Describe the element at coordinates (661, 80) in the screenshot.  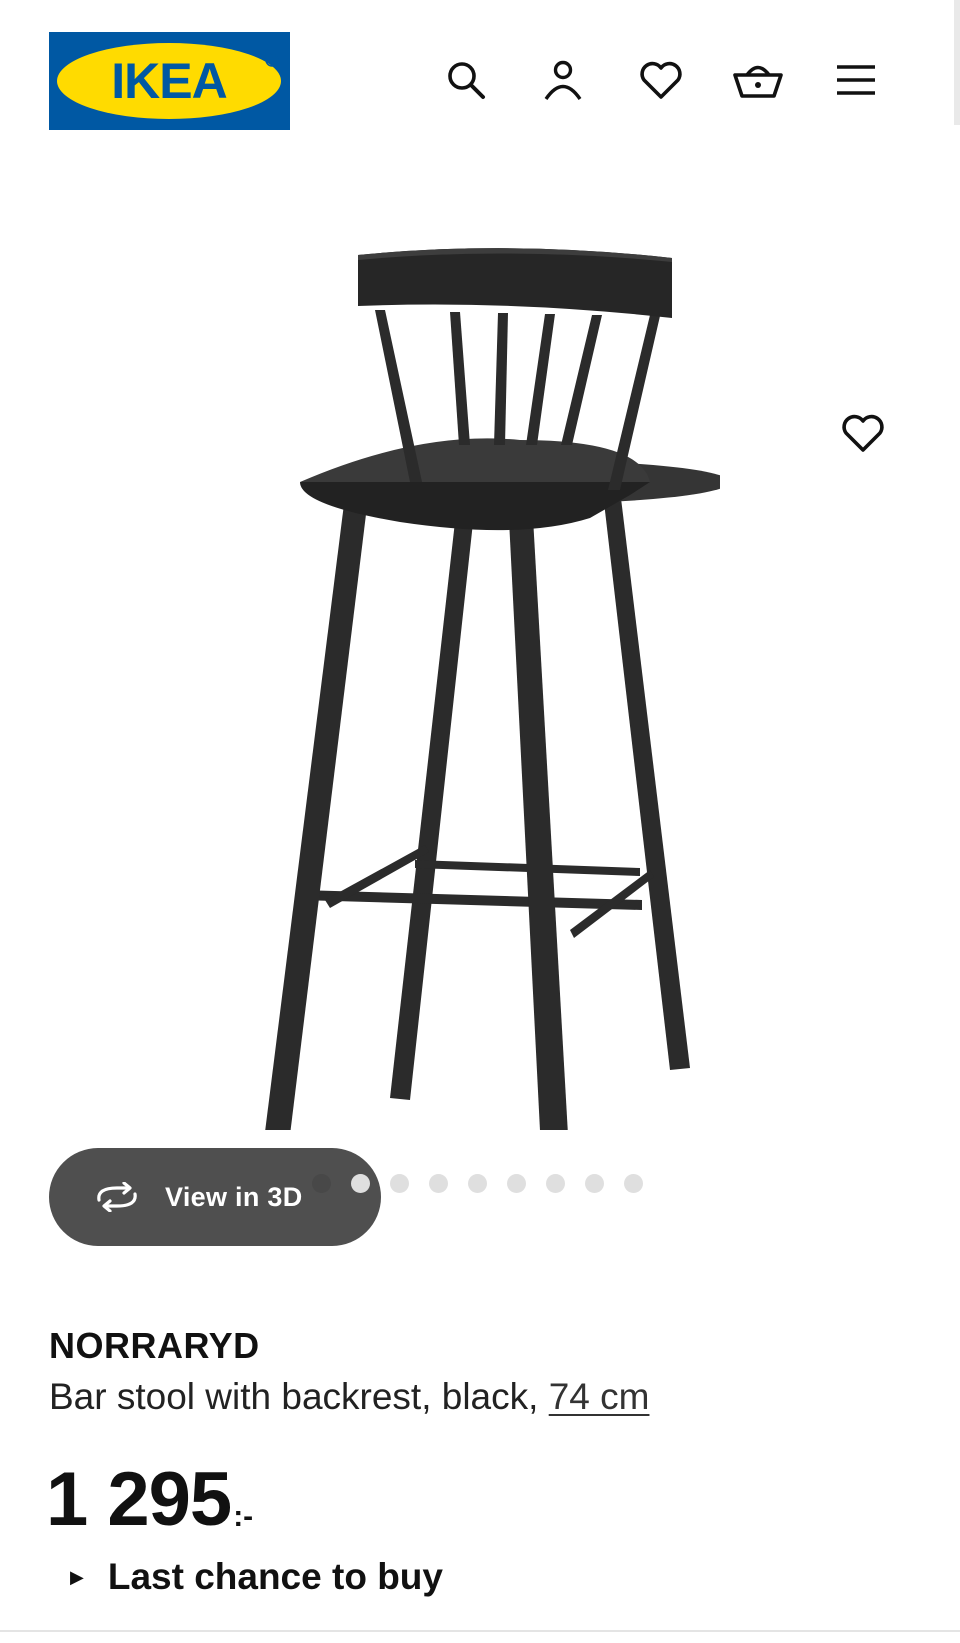
I see `favourites-icon` at that location.